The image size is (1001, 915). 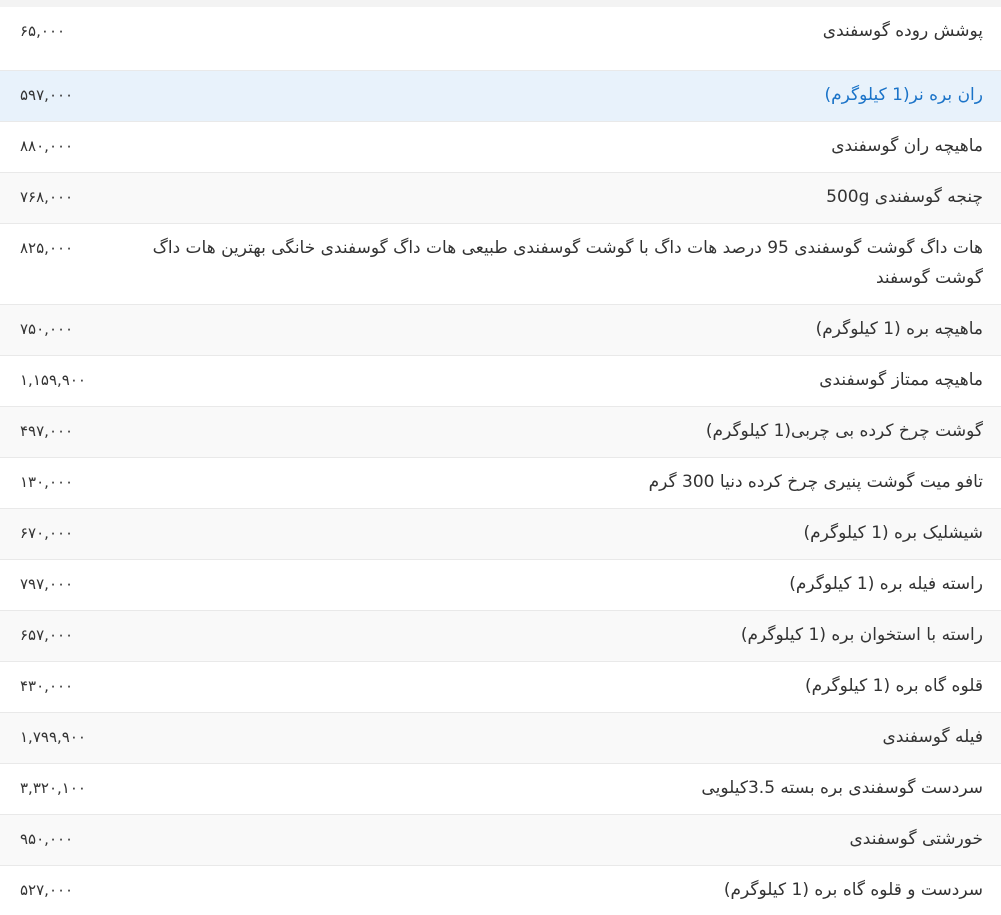 What do you see at coordinates (500, 738) in the screenshot?
I see `table-row: ۱,۷۹۹,۹۰۰ فیله گوسفندی` at bounding box center [500, 738].